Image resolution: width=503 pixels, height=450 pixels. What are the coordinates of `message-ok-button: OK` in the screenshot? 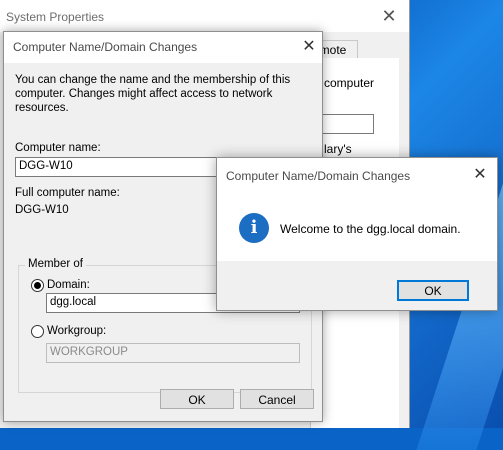 It's located at (433, 290).